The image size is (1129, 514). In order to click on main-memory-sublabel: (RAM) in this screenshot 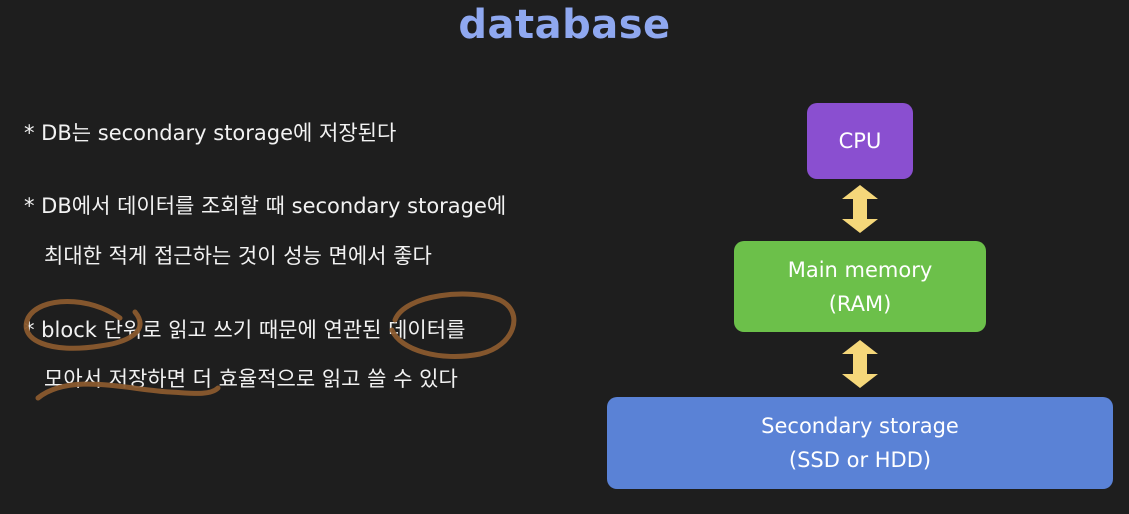, I will do `click(860, 303)`.